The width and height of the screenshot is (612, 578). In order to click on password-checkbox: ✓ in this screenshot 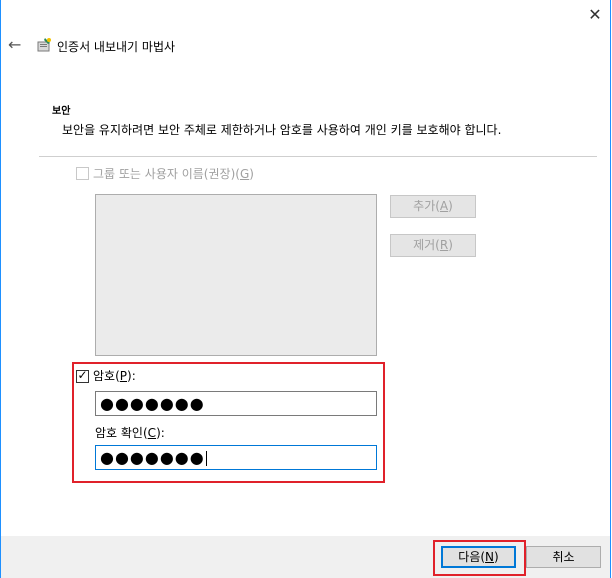, I will do `click(82, 375)`.